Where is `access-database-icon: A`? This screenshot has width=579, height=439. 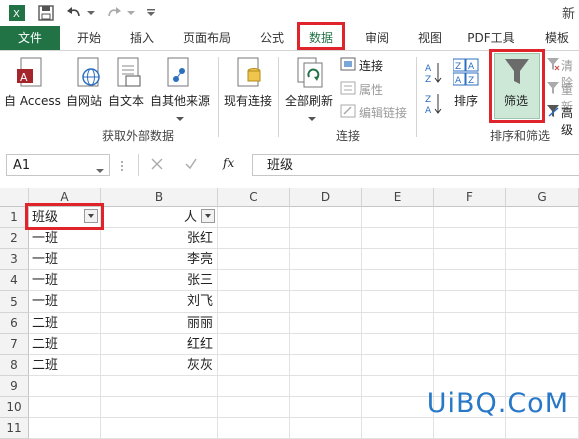 access-database-icon: A is located at coordinates (30, 74).